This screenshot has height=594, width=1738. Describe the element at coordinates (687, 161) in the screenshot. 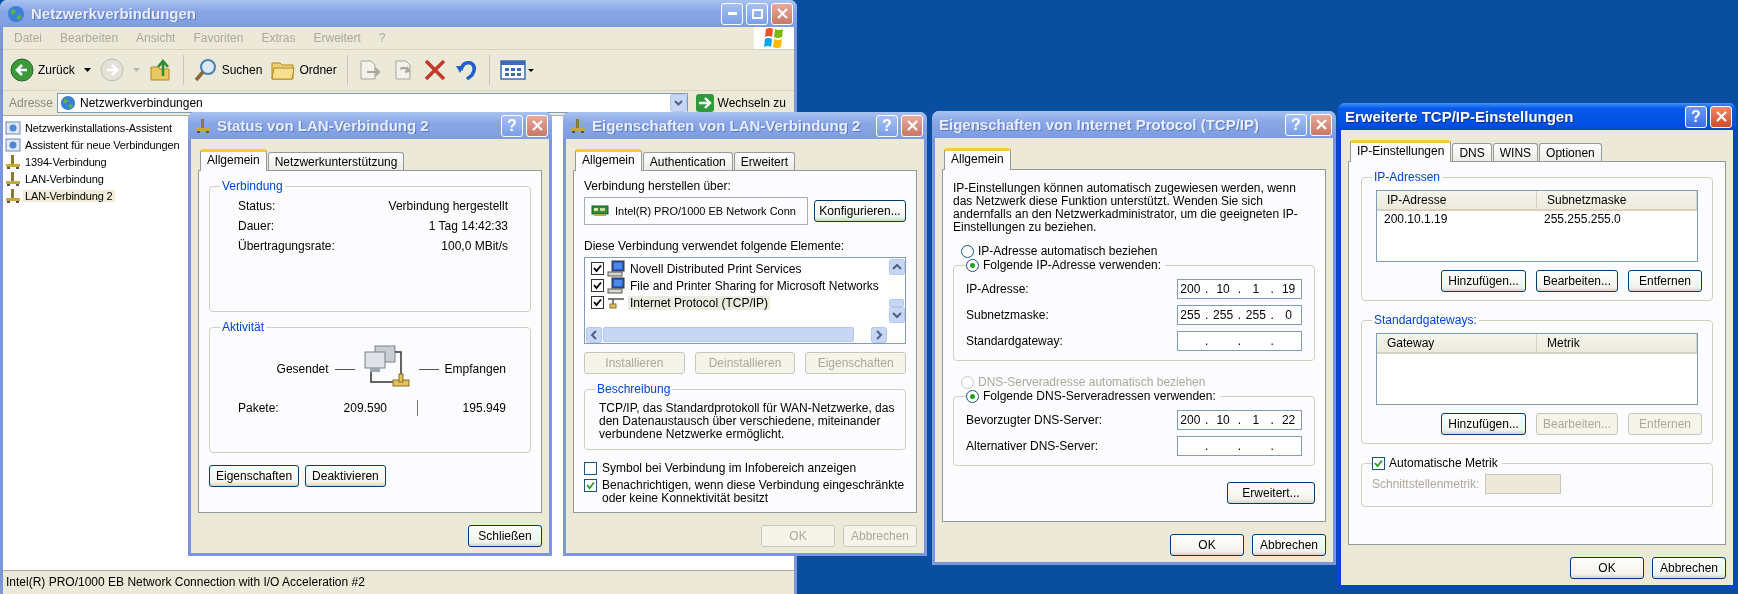

I see `tab: Authentication` at that location.